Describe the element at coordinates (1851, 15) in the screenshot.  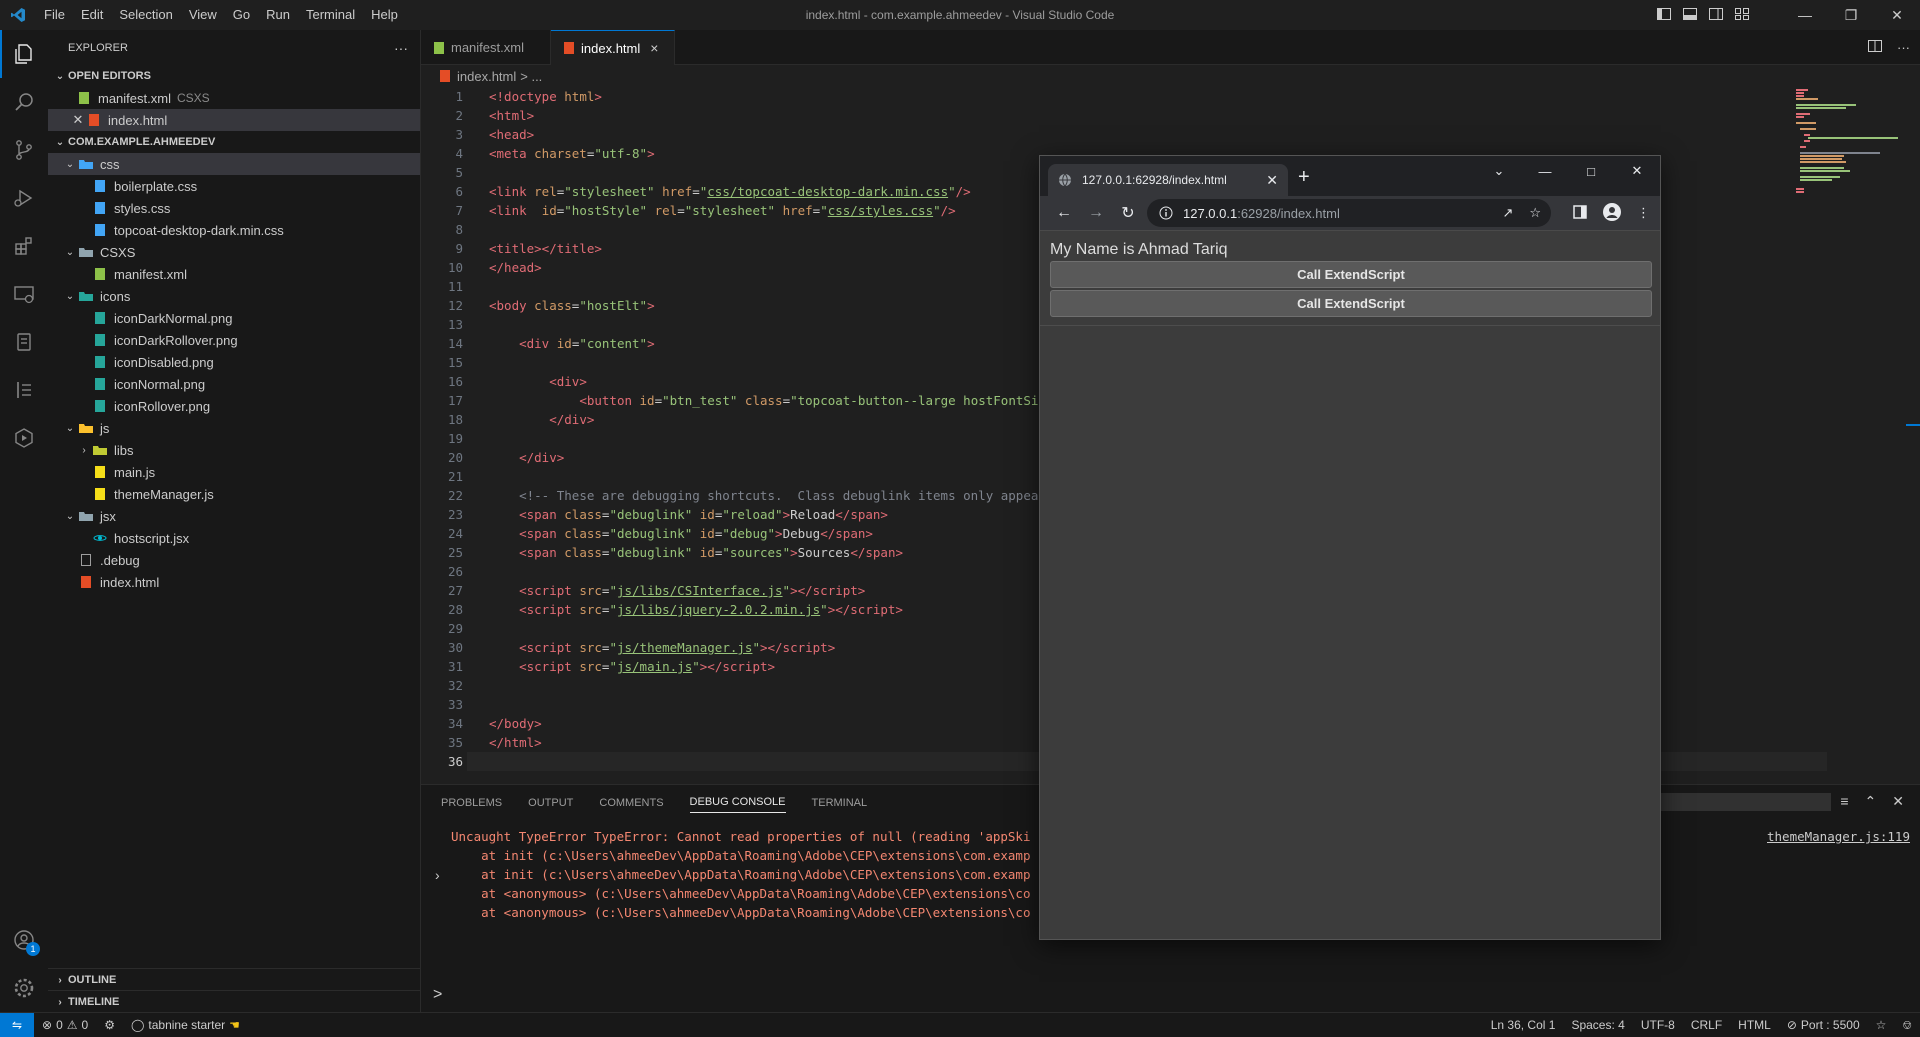
I see `restore-icon: ❐` at that location.